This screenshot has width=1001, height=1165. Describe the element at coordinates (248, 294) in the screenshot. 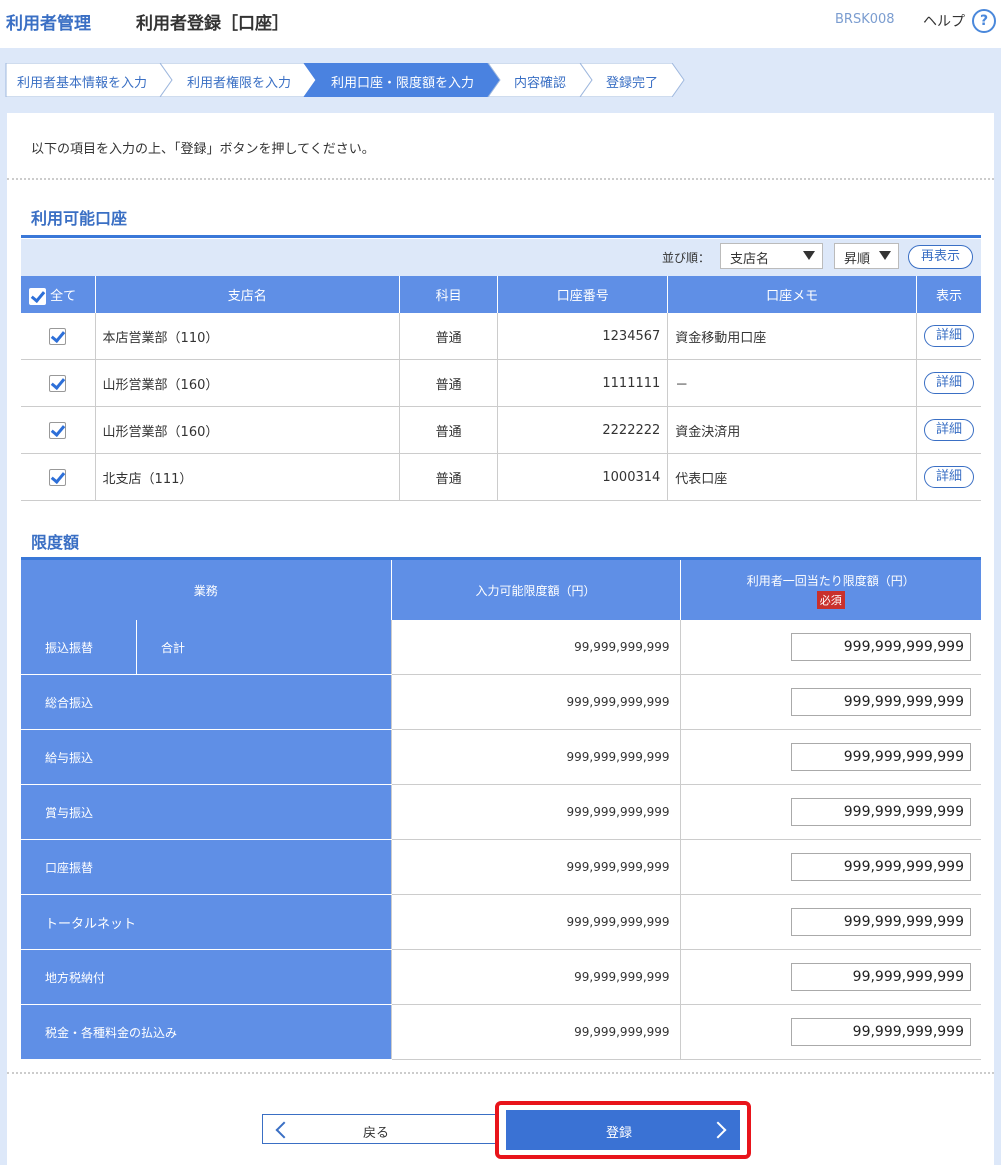

I see `branch-header: 支店名` at that location.